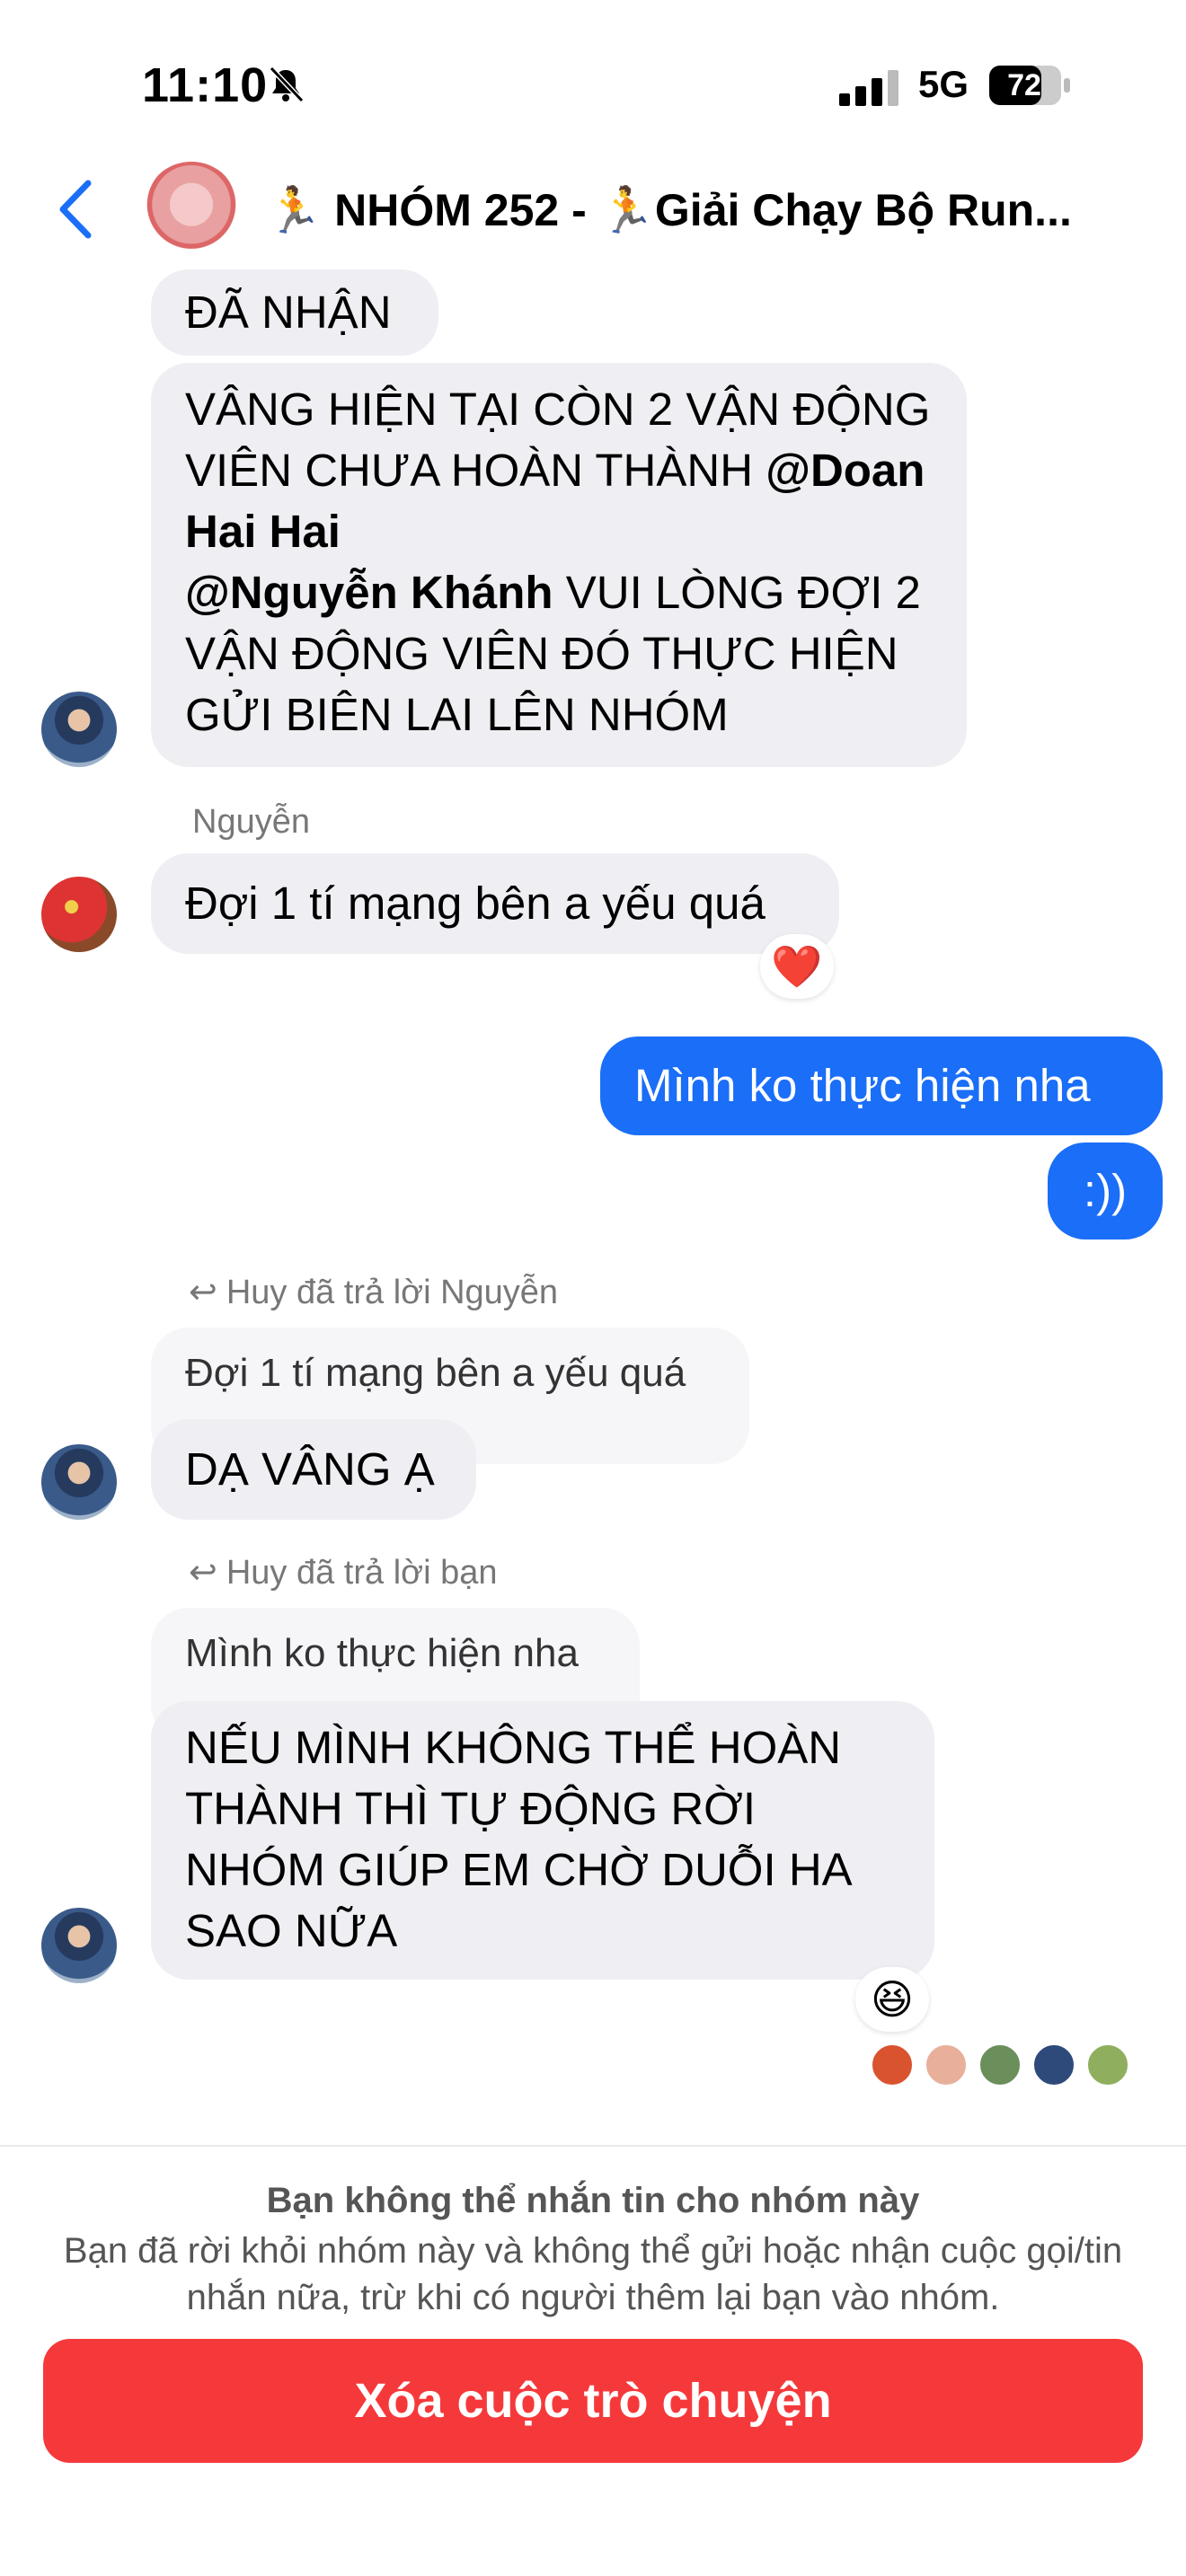 Image resolution: width=1186 pixels, height=2576 pixels. What do you see at coordinates (362, 1573) in the screenshot?
I see `reply-label-text: Huy đã trả lời bạn` at bounding box center [362, 1573].